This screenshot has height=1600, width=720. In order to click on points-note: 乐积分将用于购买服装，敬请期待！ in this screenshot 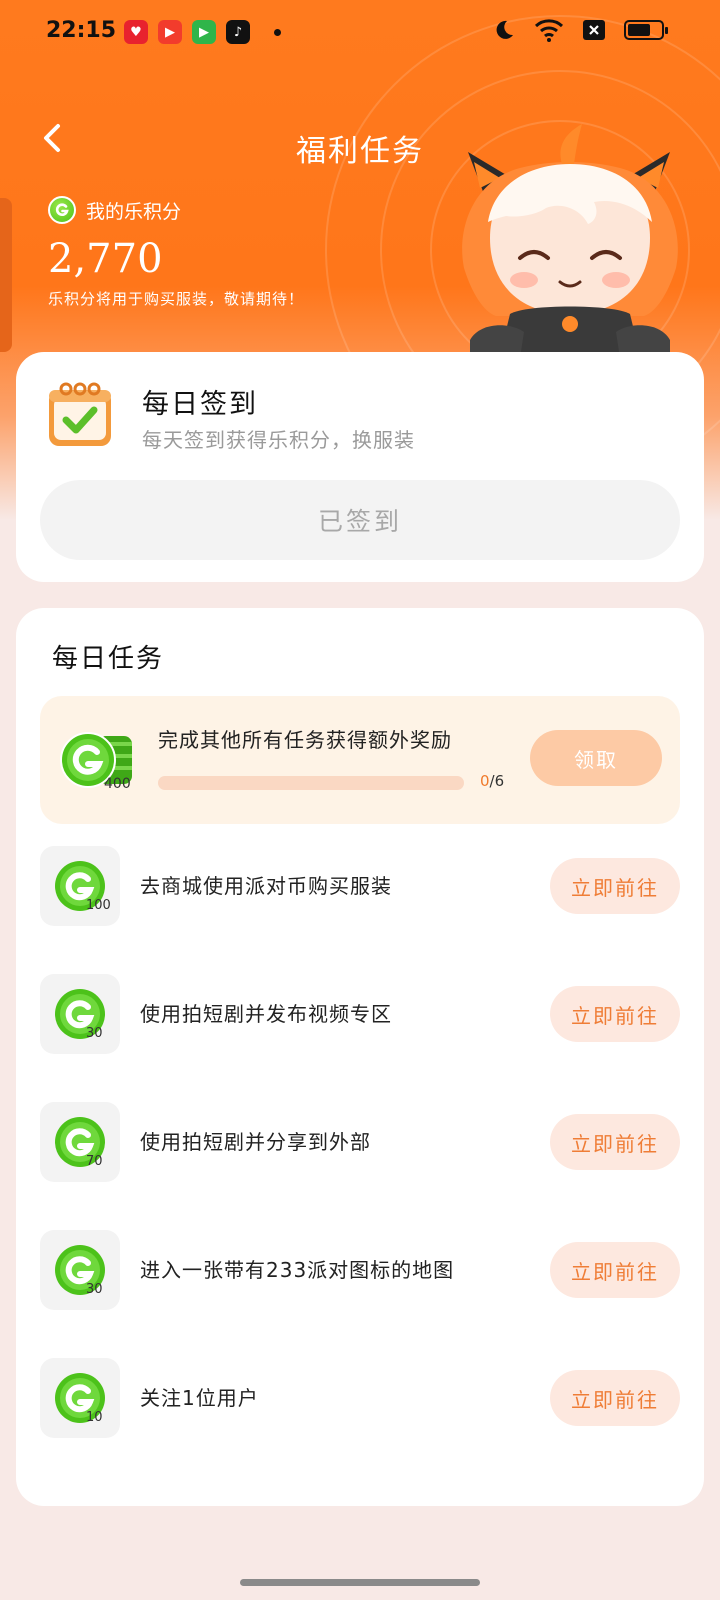, I will do `click(176, 299)`.